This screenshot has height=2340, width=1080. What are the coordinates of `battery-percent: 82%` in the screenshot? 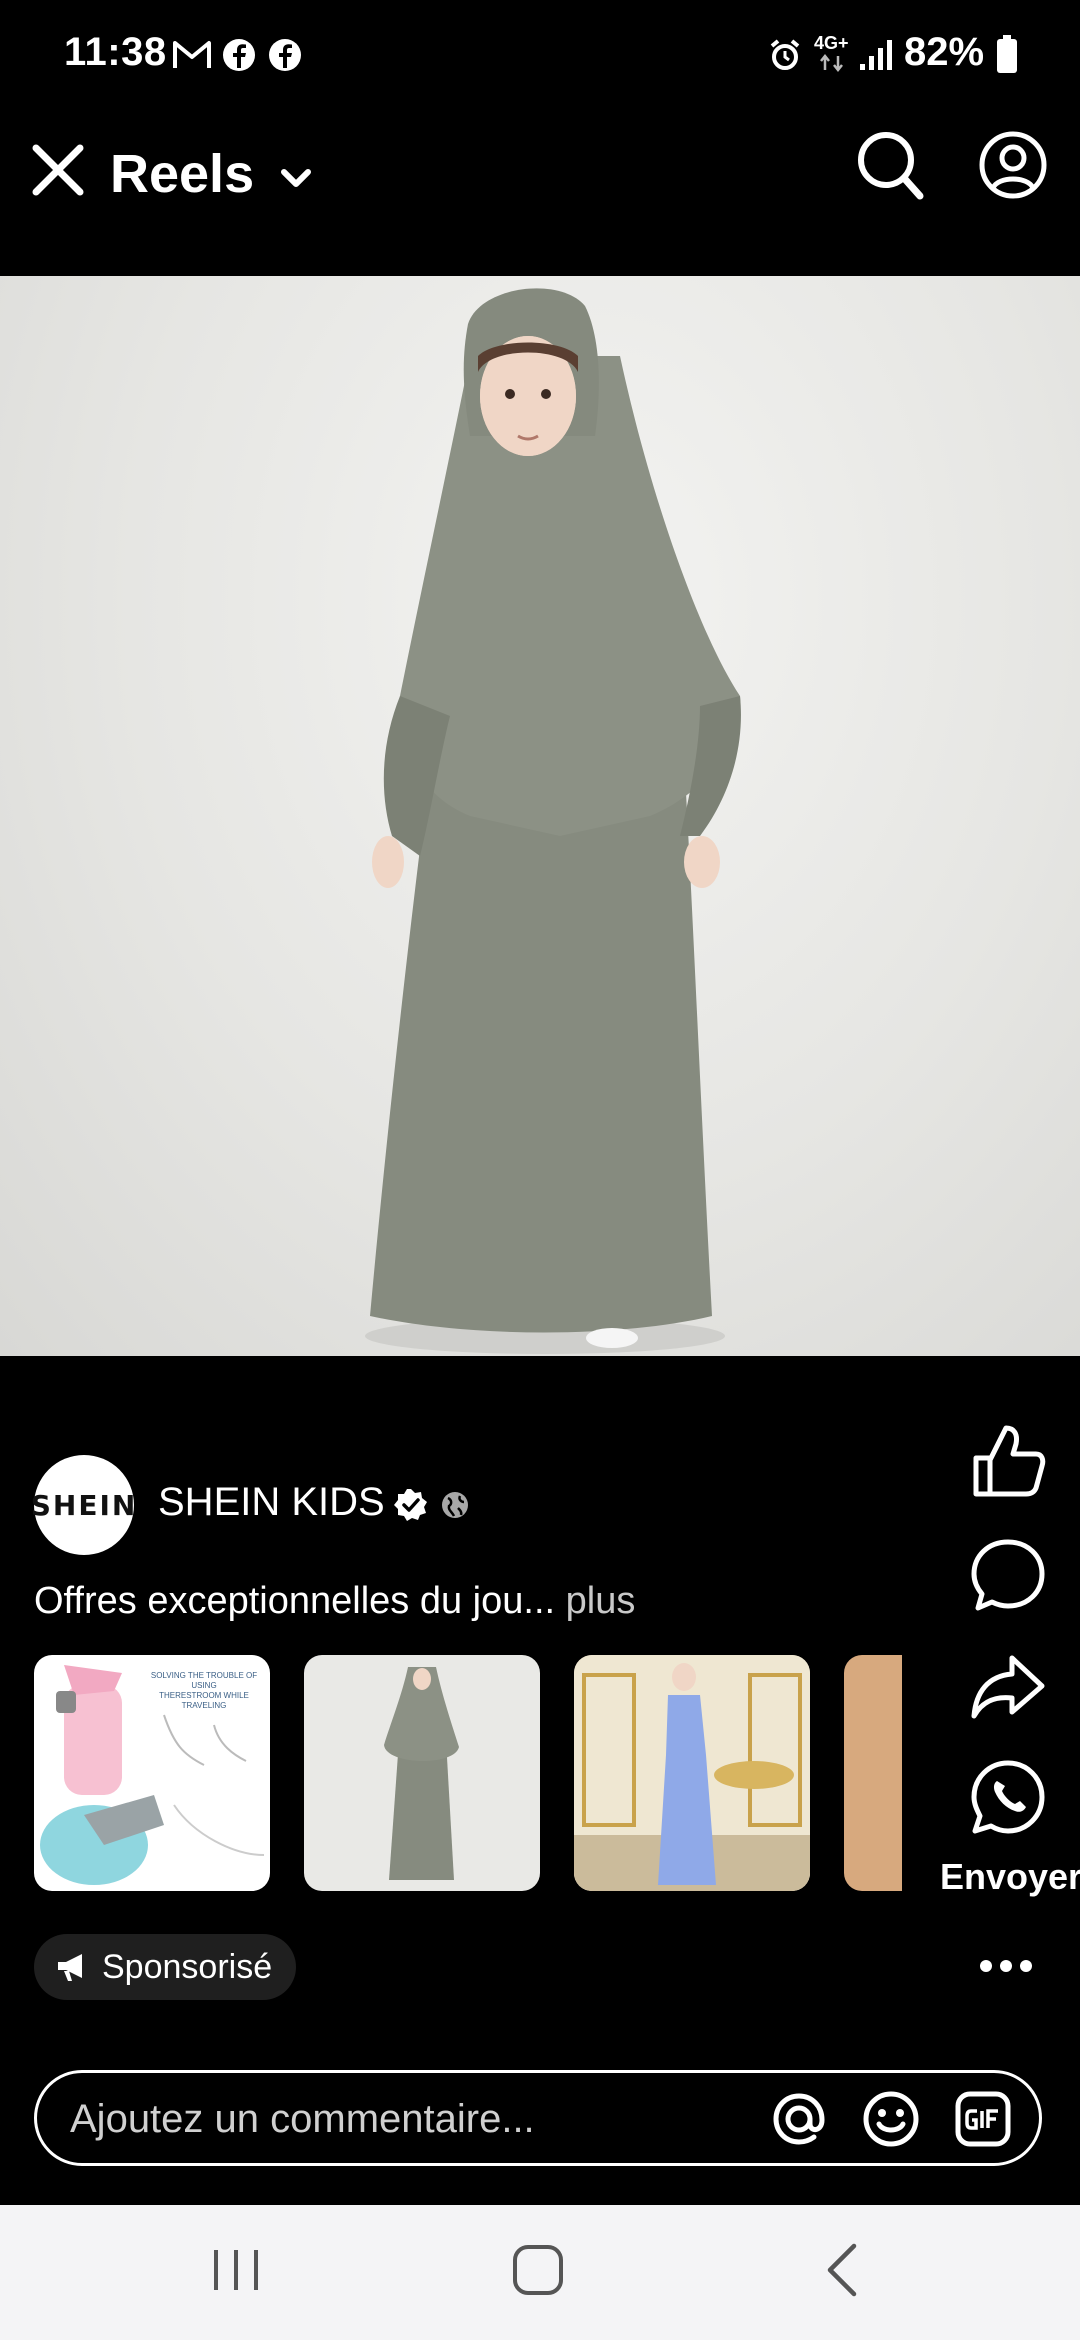 It's located at (944, 52).